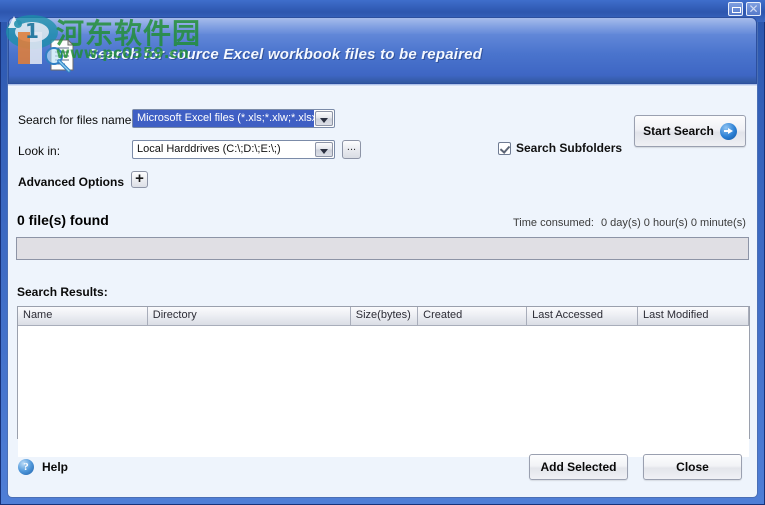 The height and width of the screenshot is (505, 765). I want to click on look-in-label: Look in:, so click(39, 151).